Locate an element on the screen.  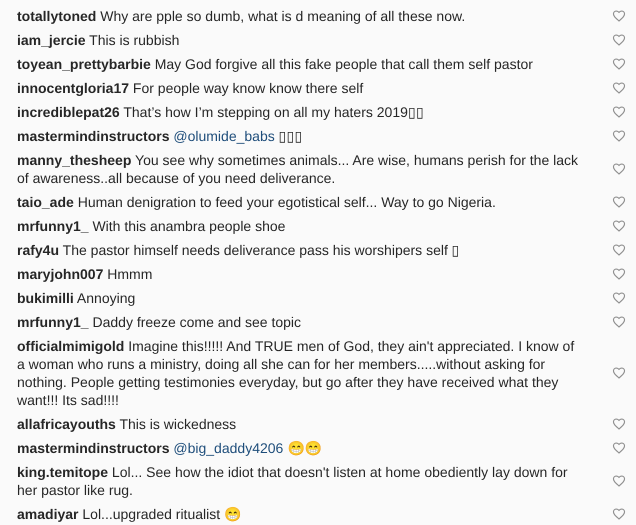
comment-text: amadiyar Lol...upgraded ritualist 😁 is located at coordinates (129, 514).